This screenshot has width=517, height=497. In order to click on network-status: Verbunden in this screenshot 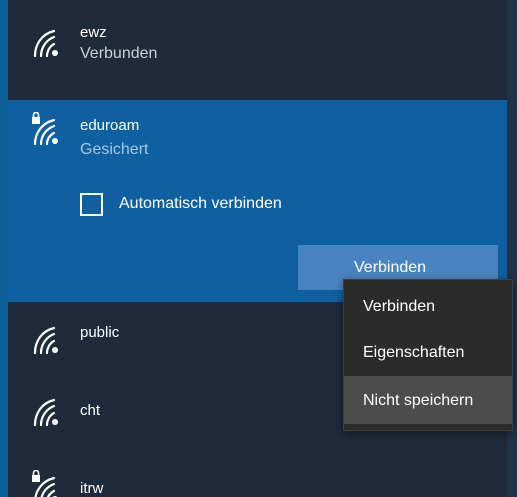, I will do `click(119, 53)`.